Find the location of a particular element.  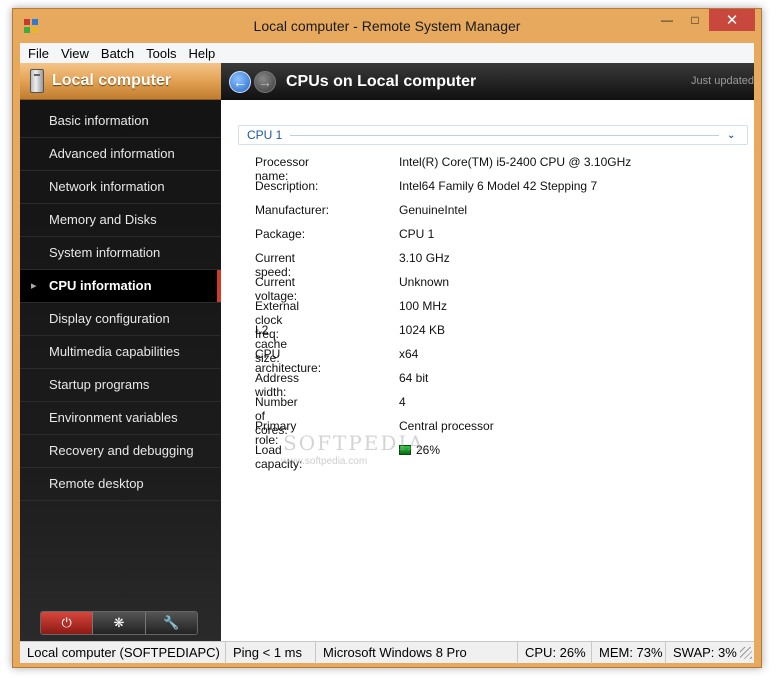

menu-batch: Batch is located at coordinates (117, 53).